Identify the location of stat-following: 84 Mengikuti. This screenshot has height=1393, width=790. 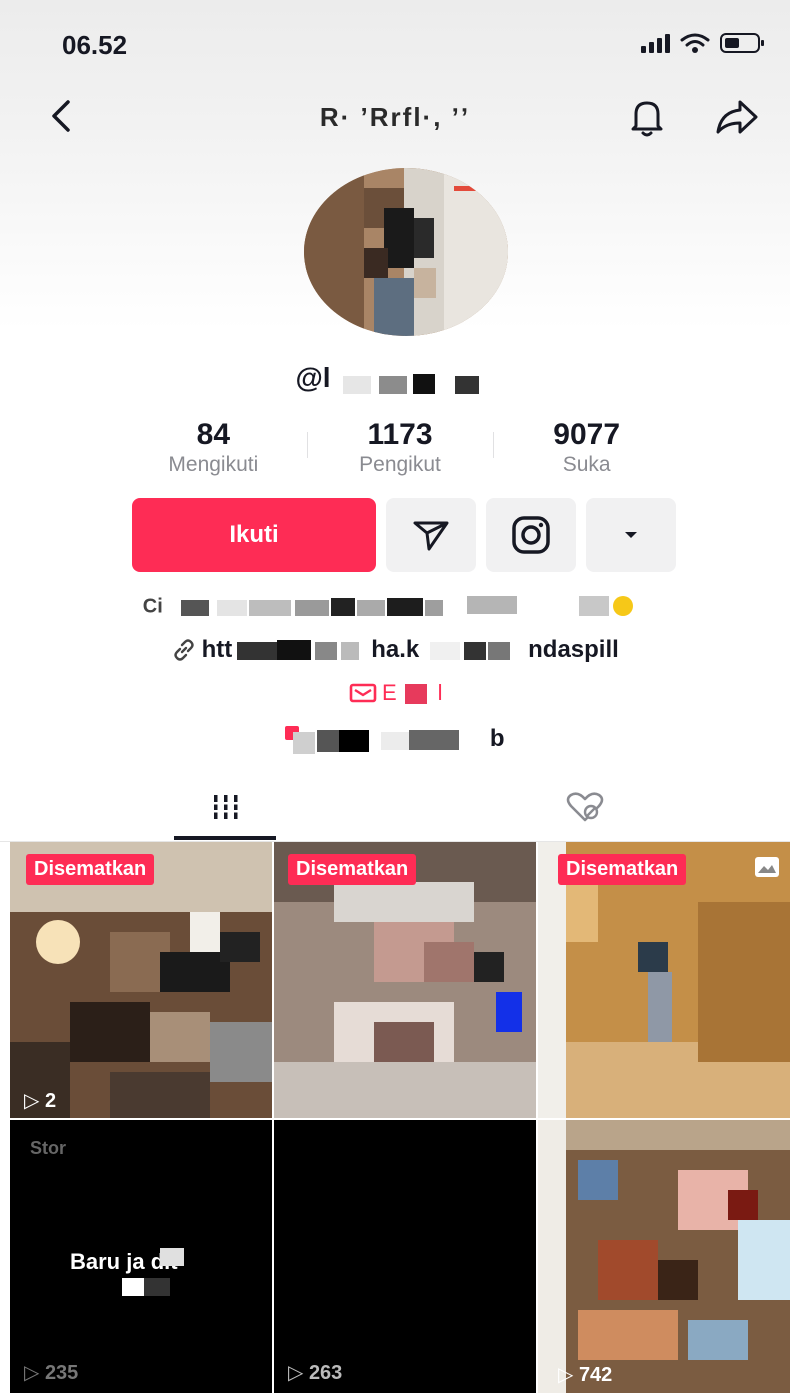
(213, 453).